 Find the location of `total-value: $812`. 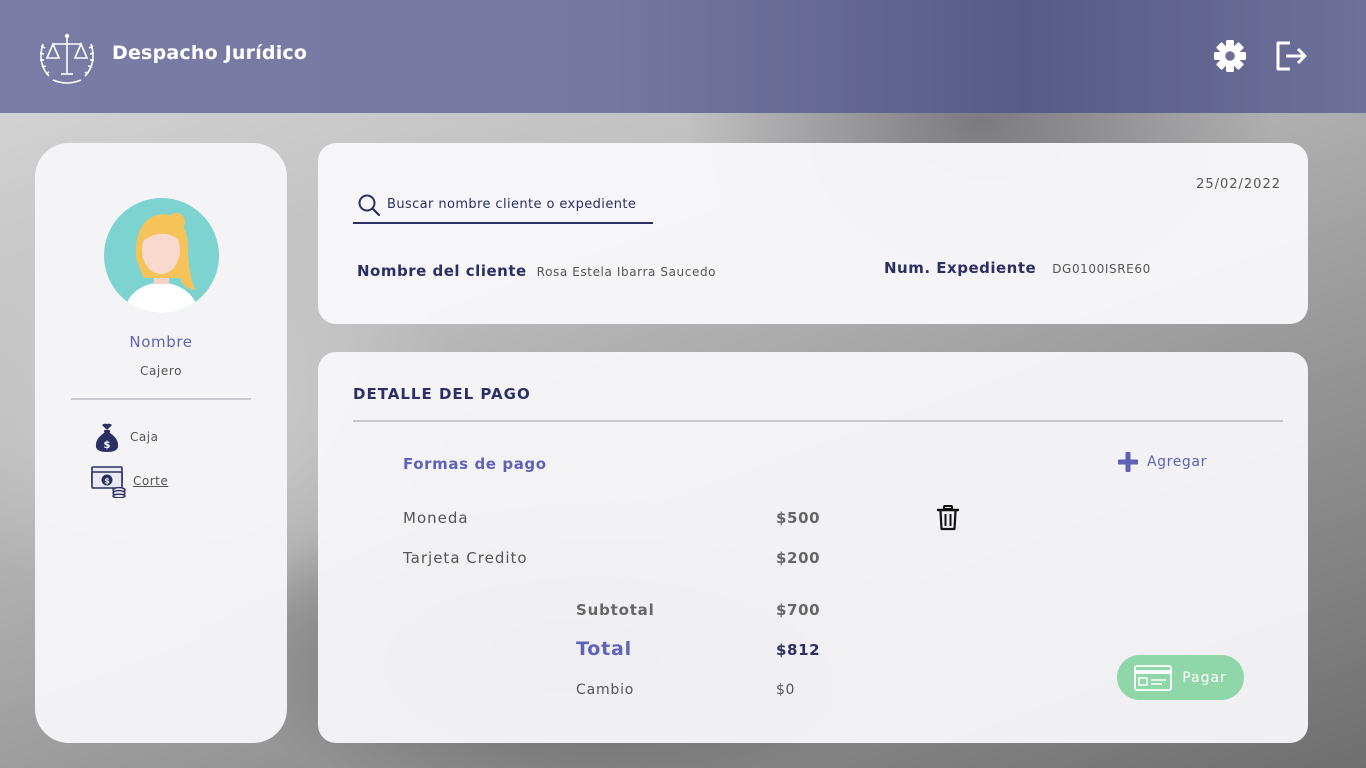

total-value: $812 is located at coordinates (798, 650).